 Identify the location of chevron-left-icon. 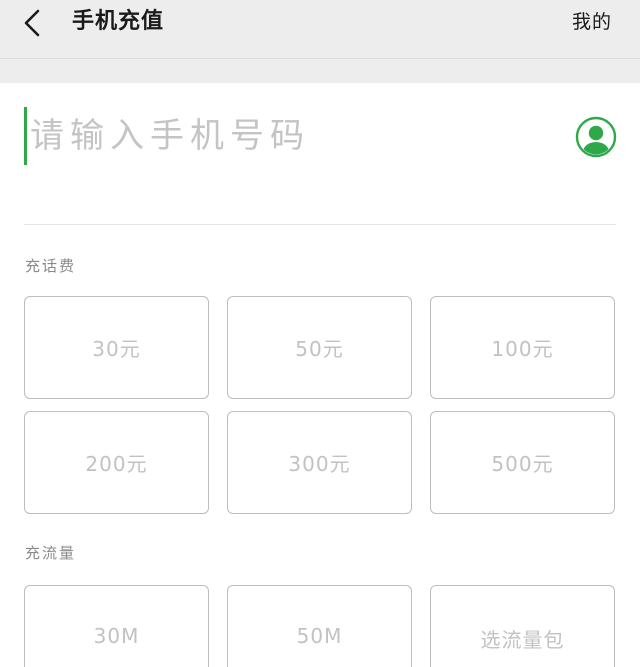
(32, 23).